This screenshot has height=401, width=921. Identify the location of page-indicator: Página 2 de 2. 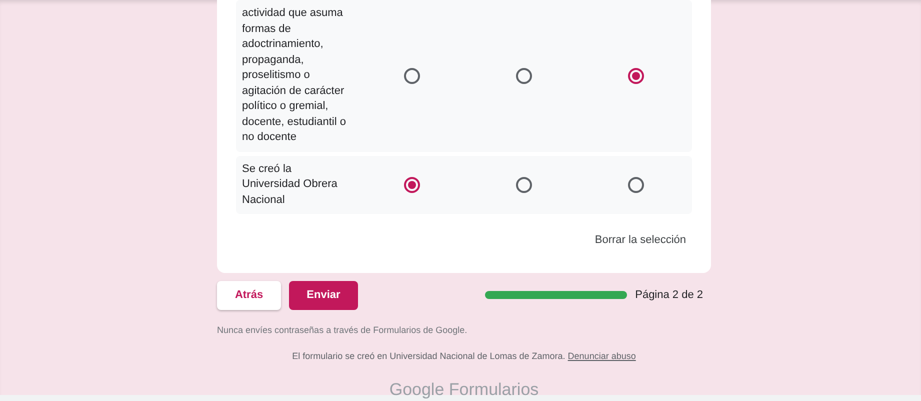
(669, 295).